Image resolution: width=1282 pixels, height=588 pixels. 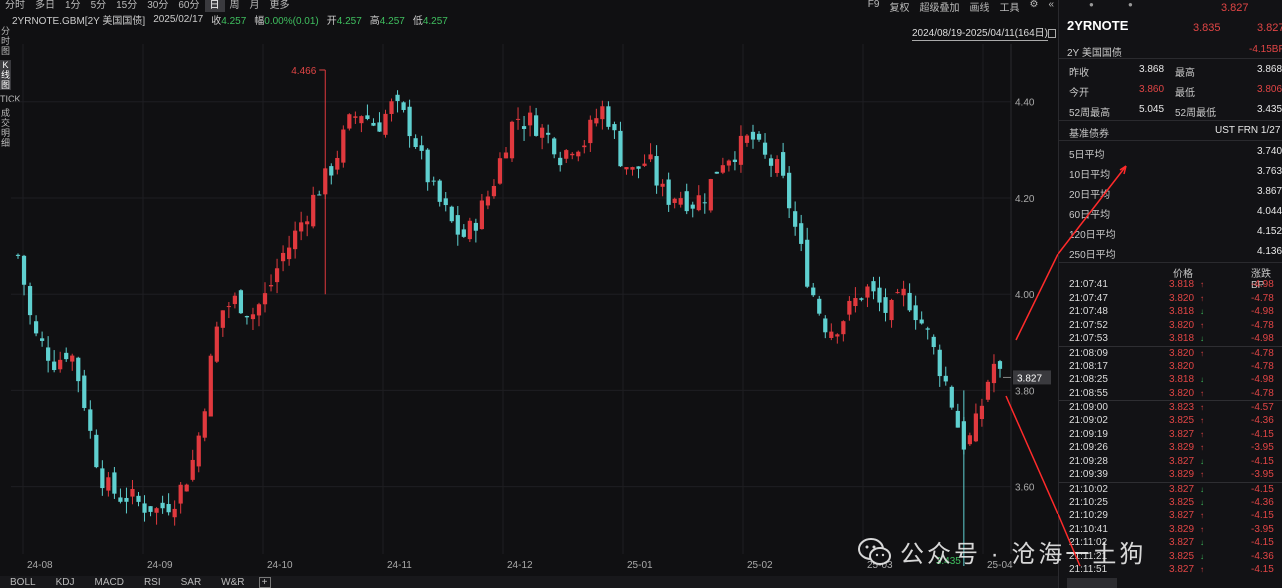 What do you see at coordinates (874, 7) in the screenshot?
I see `f9-button: F9` at bounding box center [874, 7].